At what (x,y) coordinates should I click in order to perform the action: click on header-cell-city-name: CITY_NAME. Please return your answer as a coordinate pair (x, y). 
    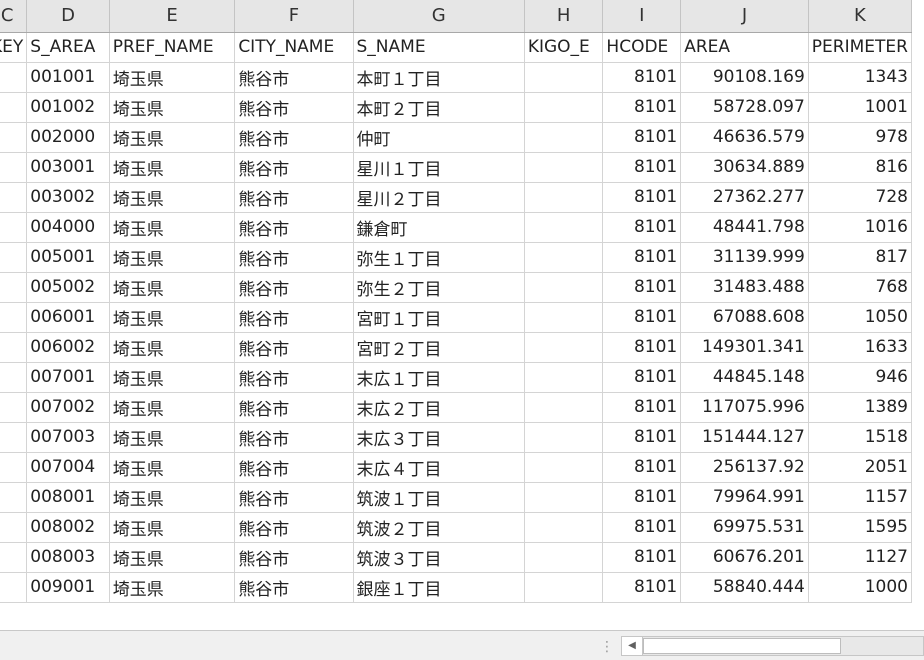
    Looking at the image, I should click on (294, 47).